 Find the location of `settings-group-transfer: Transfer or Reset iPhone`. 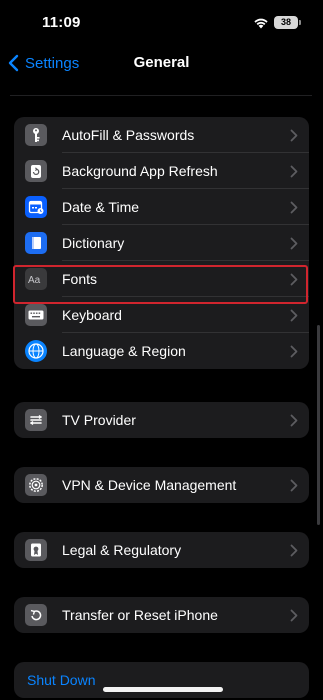

settings-group-transfer: Transfer or Reset iPhone is located at coordinates (161, 615).